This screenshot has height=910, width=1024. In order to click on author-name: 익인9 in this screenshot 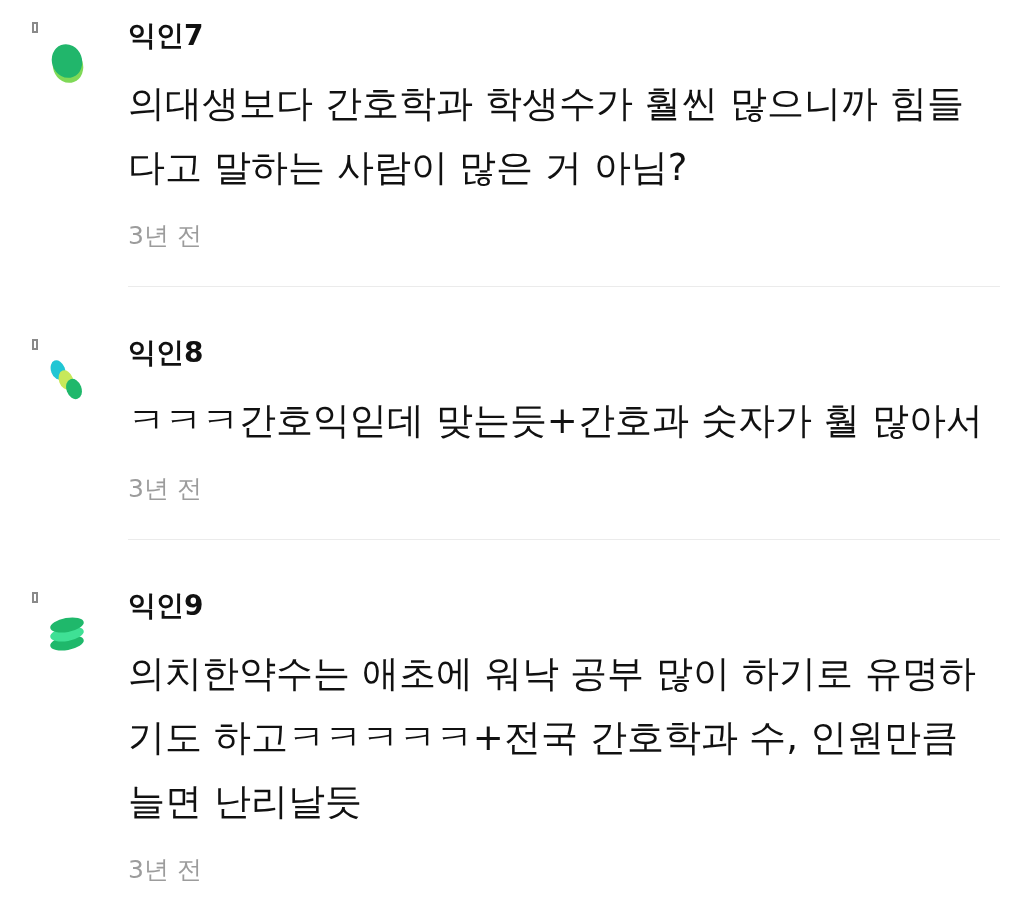, I will do `click(166, 606)`.